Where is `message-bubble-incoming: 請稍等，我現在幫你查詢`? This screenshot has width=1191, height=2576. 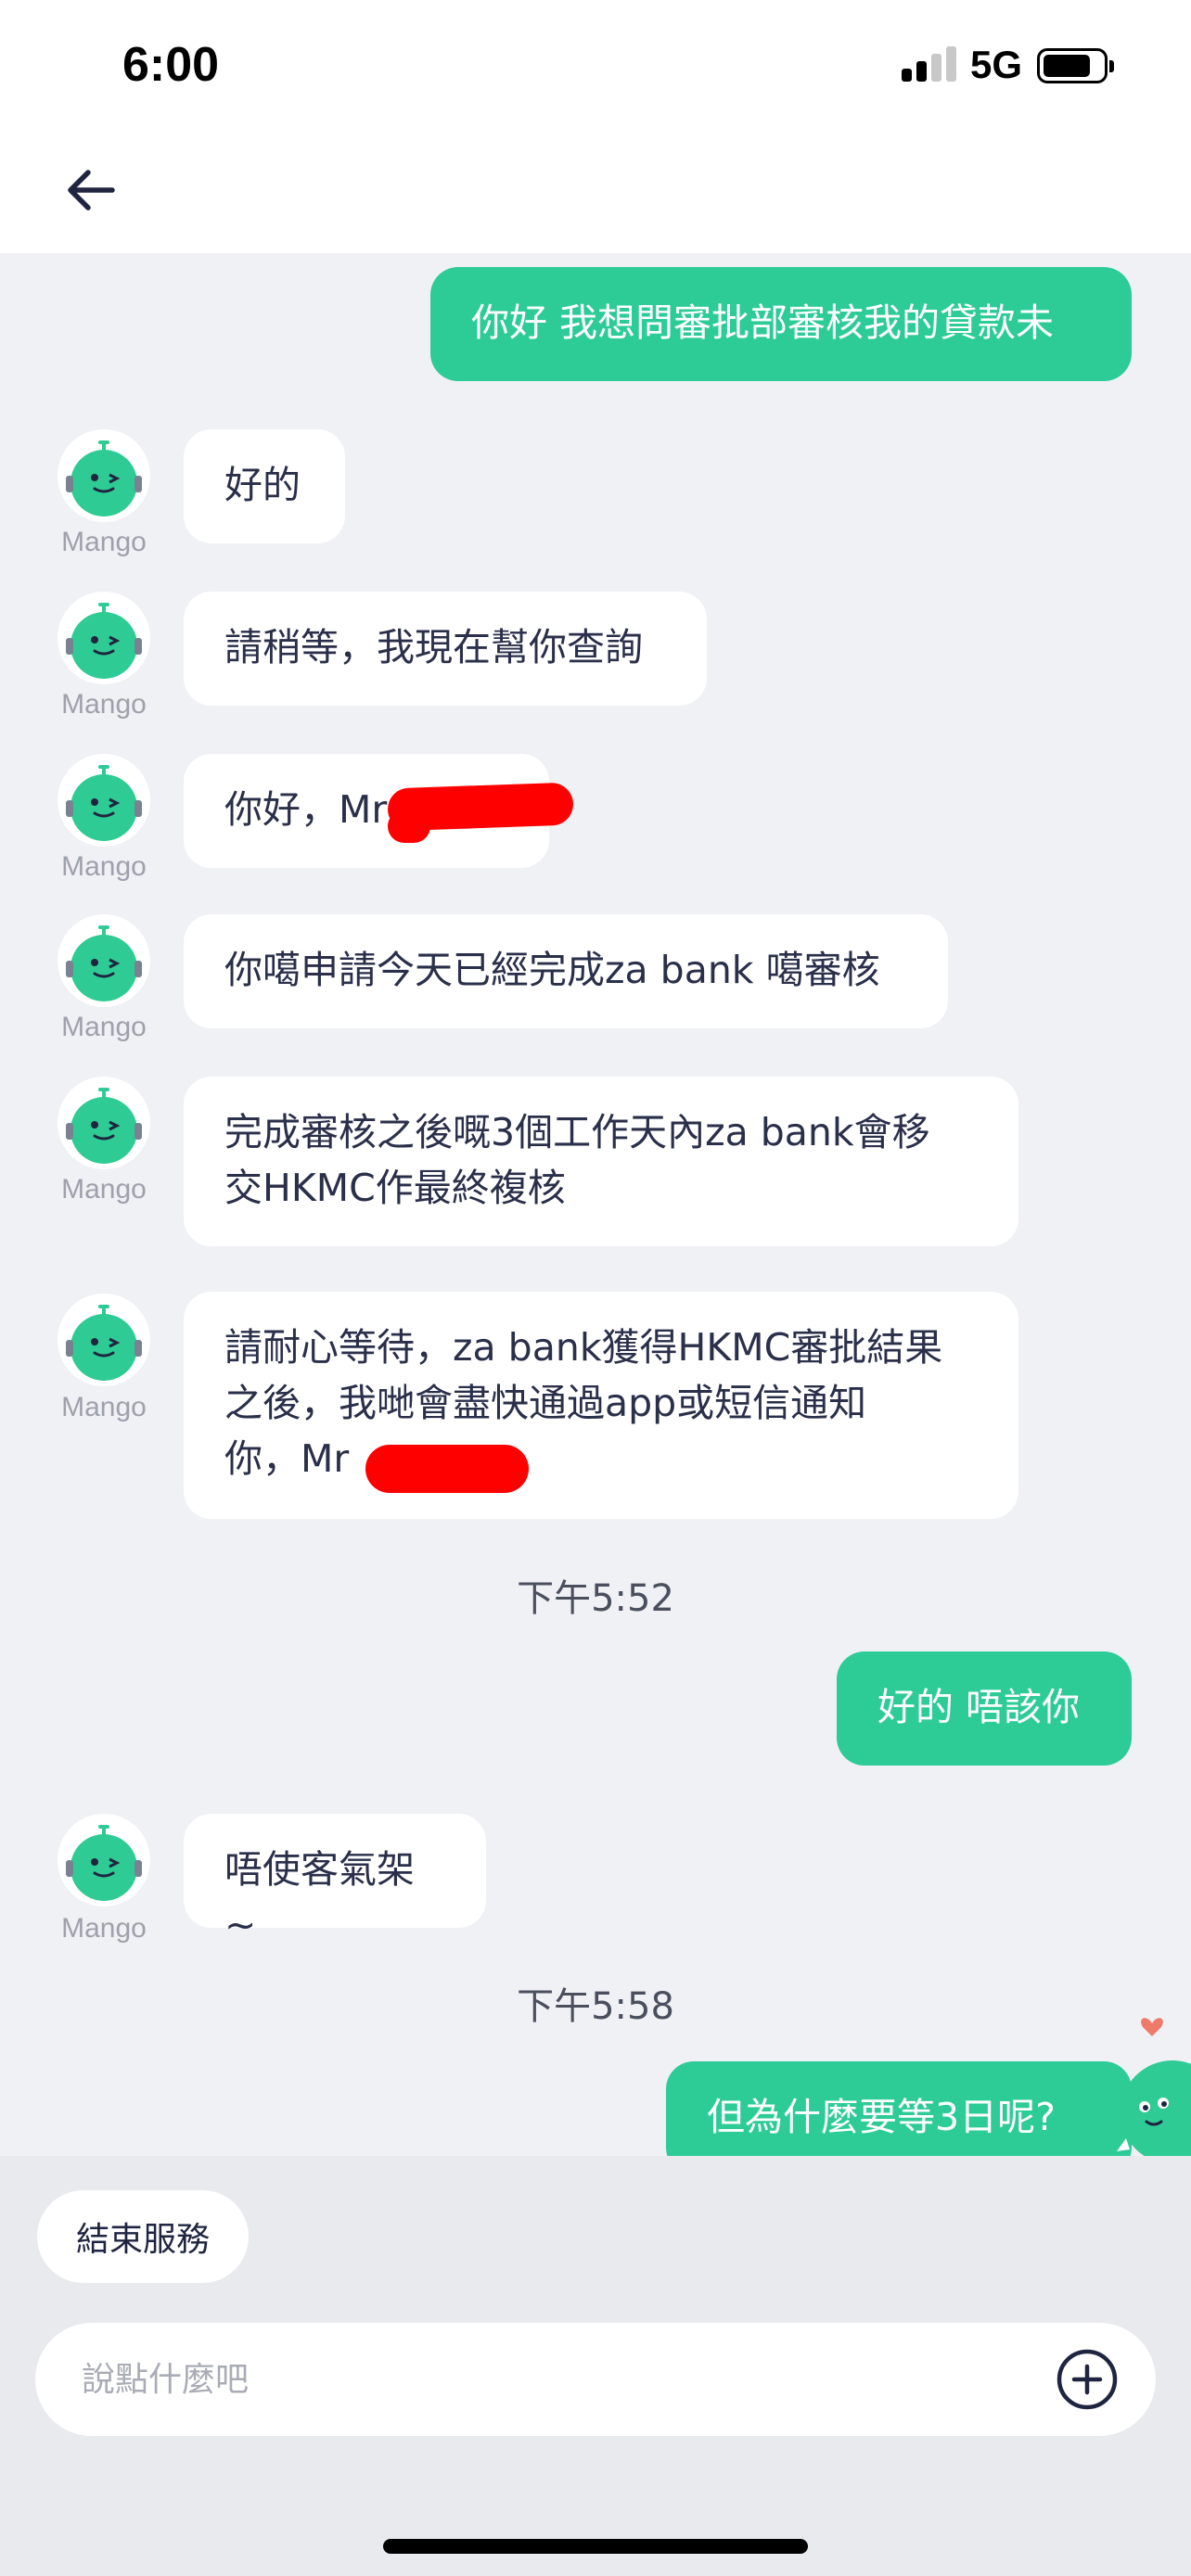
message-bubble-incoming: 請稍等，我現在幫你查詢 is located at coordinates (445, 649).